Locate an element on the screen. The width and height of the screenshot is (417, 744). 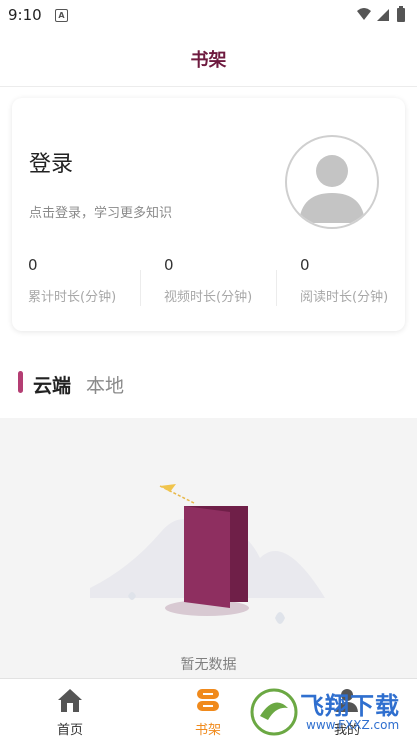
stat-label: 阅读时长(分钟) is located at coordinates (344, 297).